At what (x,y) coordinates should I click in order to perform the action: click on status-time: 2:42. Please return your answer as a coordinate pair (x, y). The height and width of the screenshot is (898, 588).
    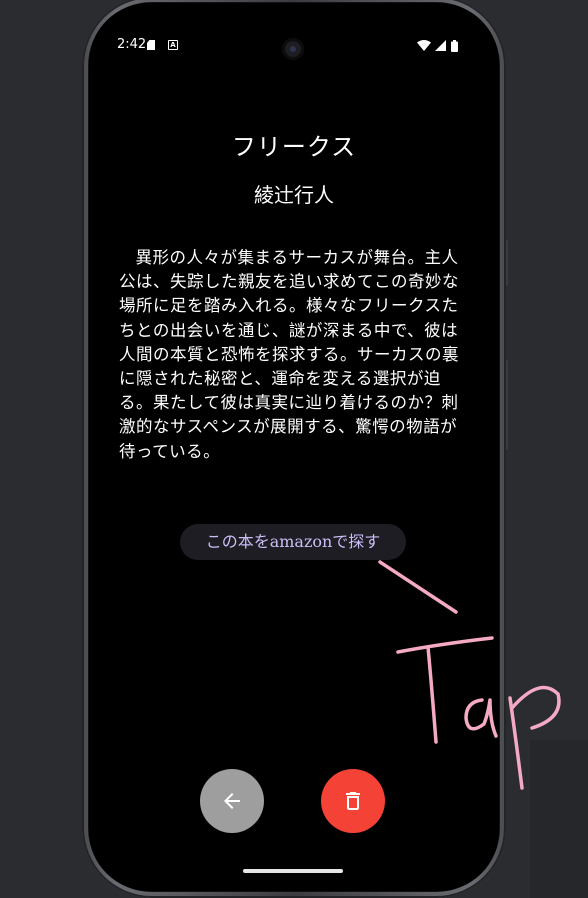
    Looking at the image, I should click on (132, 44).